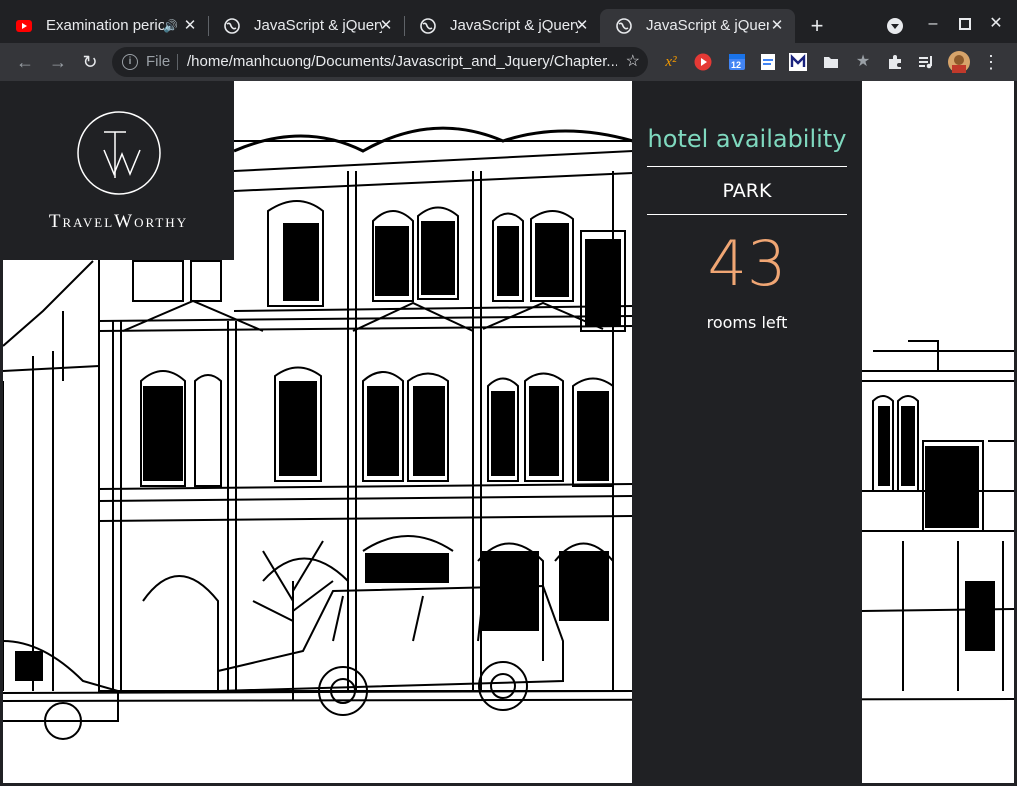 The height and width of the screenshot is (786, 1017). Describe the element at coordinates (747, 263) in the screenshot. I see `rooms-count: 43` at that location.